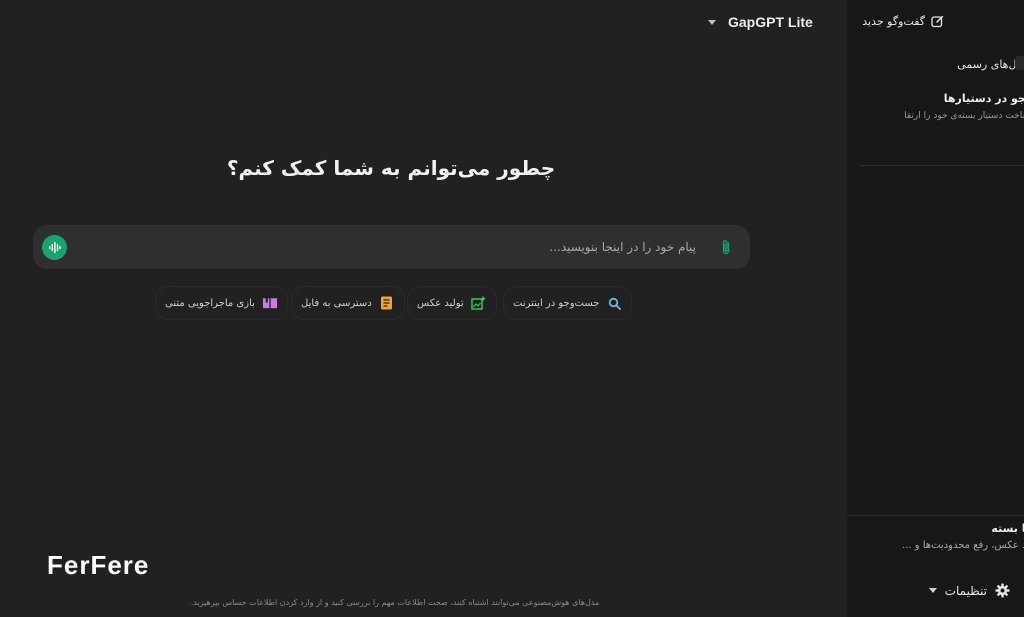  Describe the element at coordinates (336, 303) in the screenshot. I see `chip-label: دسترسی به فایل` at that location.